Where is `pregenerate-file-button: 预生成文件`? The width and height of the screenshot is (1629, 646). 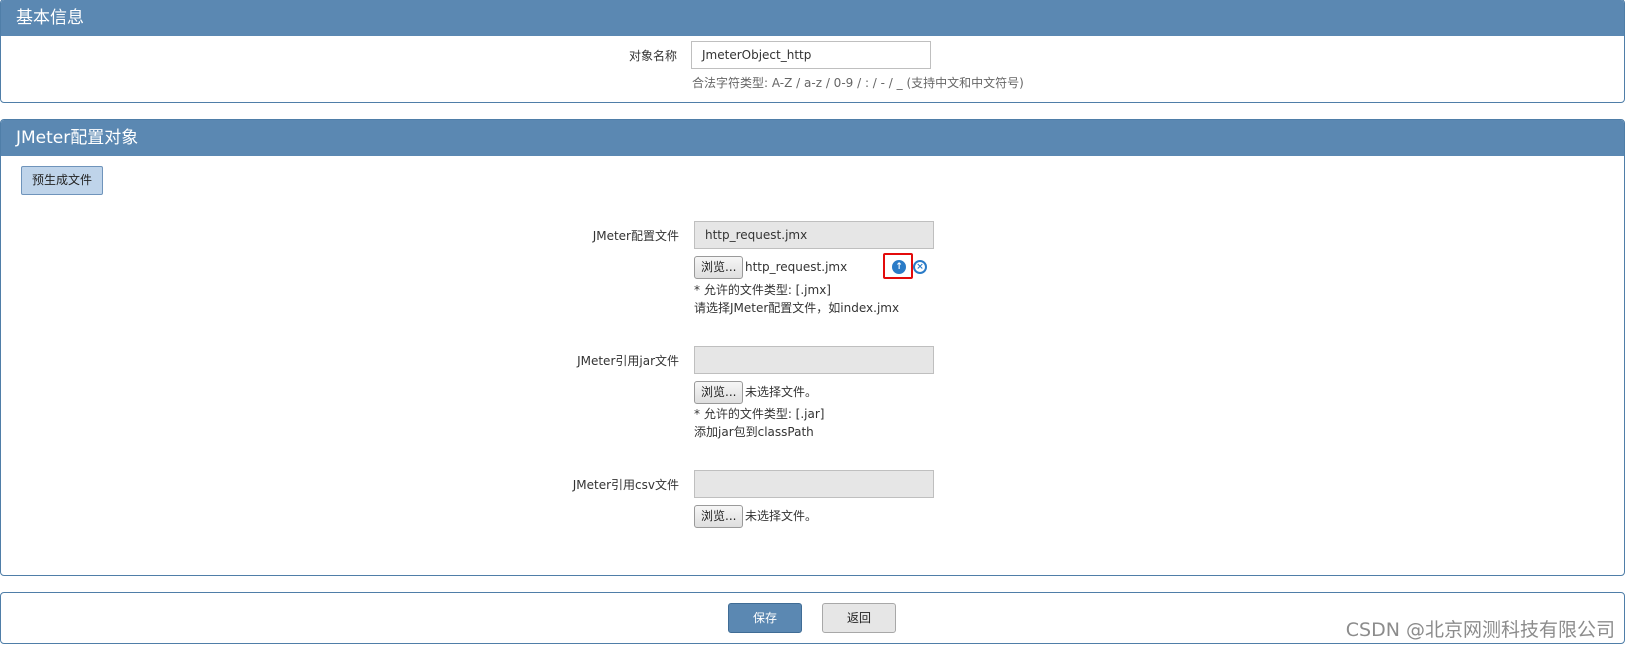 pregenerate-file-button: 预生成文件 is located at coordinates (62, 180).